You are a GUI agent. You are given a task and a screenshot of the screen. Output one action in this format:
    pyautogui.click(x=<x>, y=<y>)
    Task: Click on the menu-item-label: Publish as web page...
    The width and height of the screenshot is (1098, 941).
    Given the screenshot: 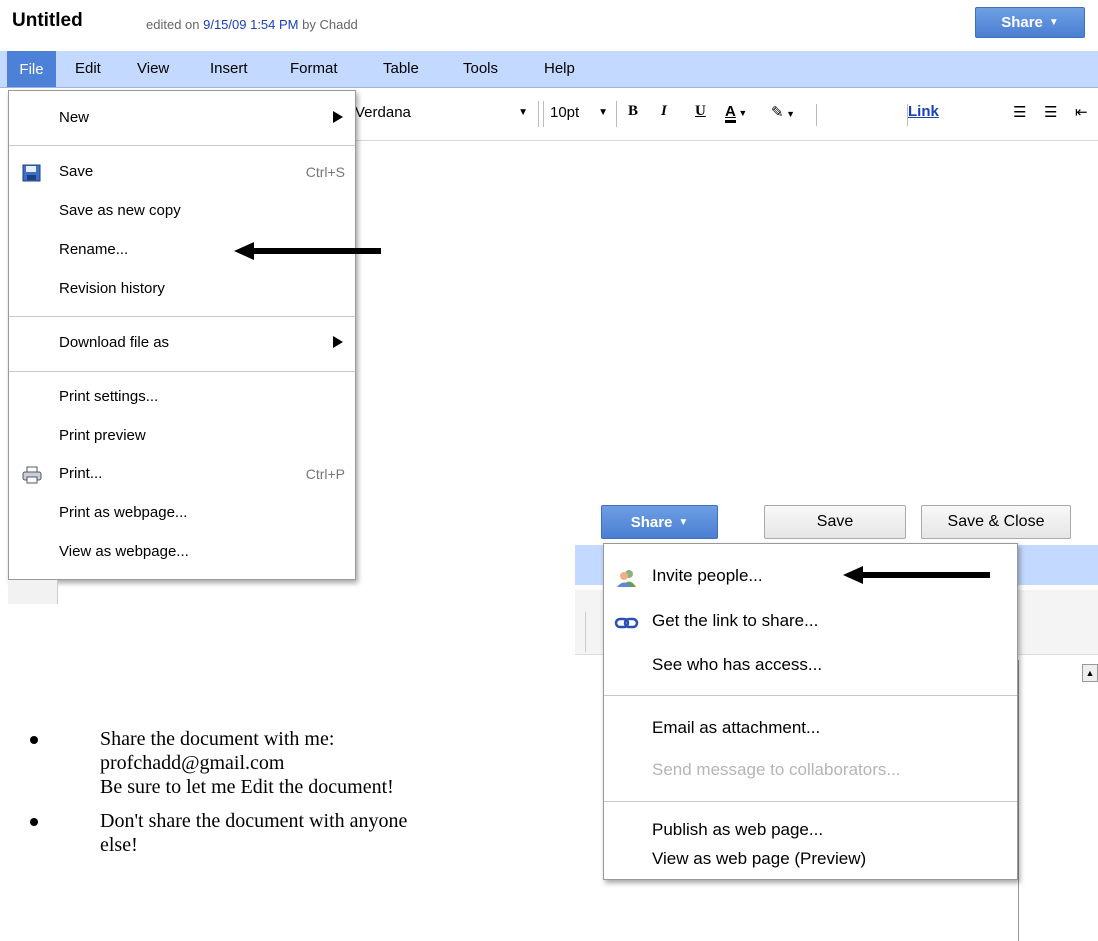 What is the action you would take?
    pyautogui.click(x=738, y=829)
    